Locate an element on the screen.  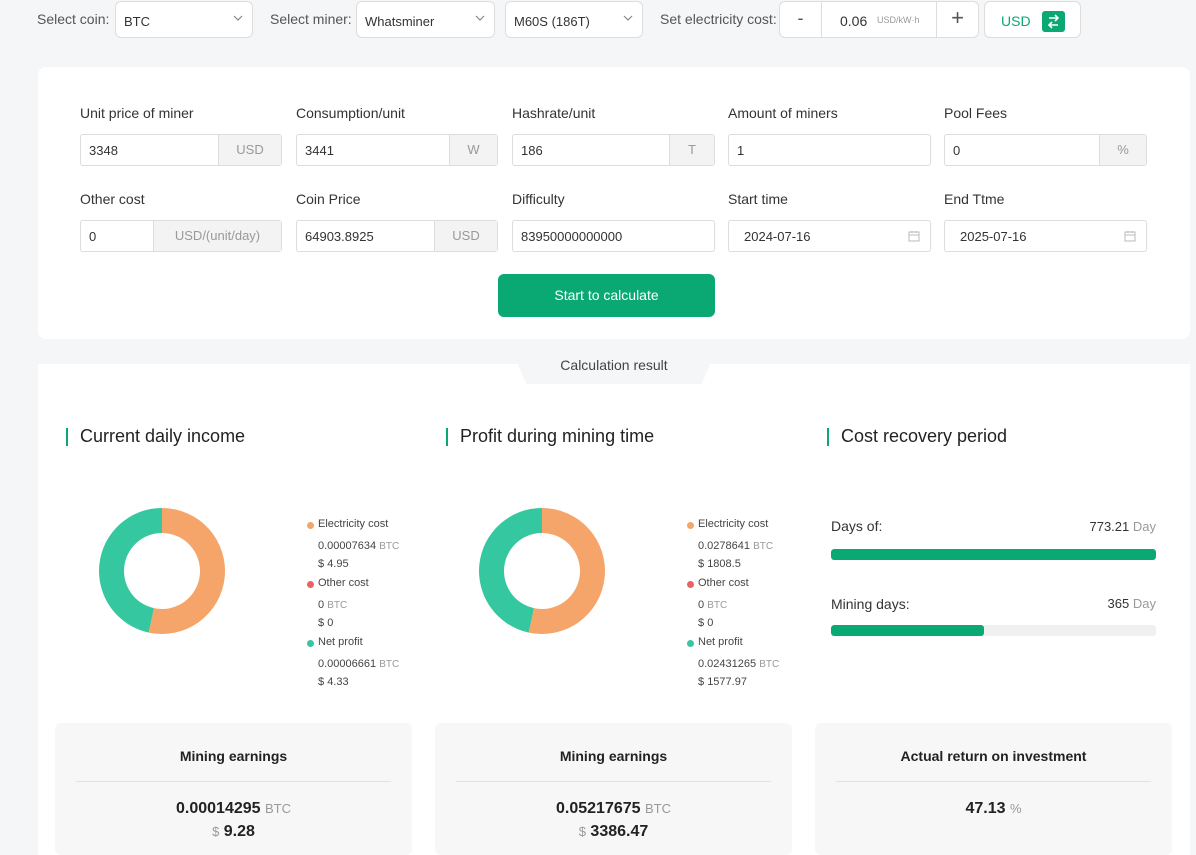
period-earnings-btc-value: 0.05217675 is located at coordinates (598, 808).